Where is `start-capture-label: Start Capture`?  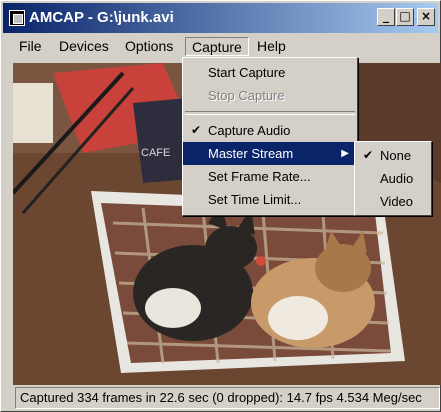
start-capture-label: Start Capture is located at coordinates (247, 72).